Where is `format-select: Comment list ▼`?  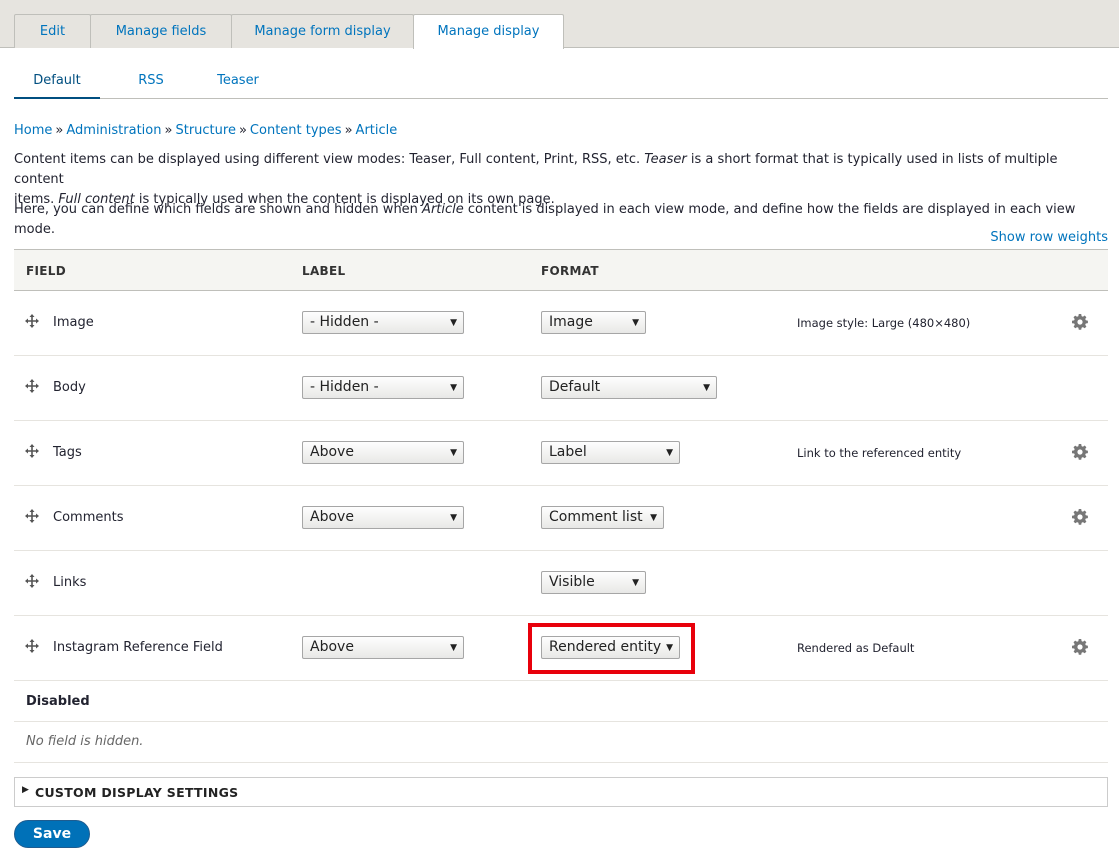
format-select: Comment list ▼ is located at coordinates (602, 517).